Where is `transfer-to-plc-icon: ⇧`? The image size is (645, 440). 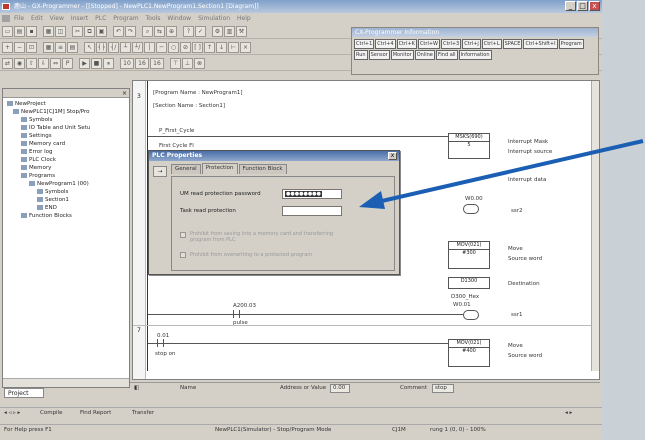 transfer-to-plc-icon: ⇧ is located at coordinates (31, 63).